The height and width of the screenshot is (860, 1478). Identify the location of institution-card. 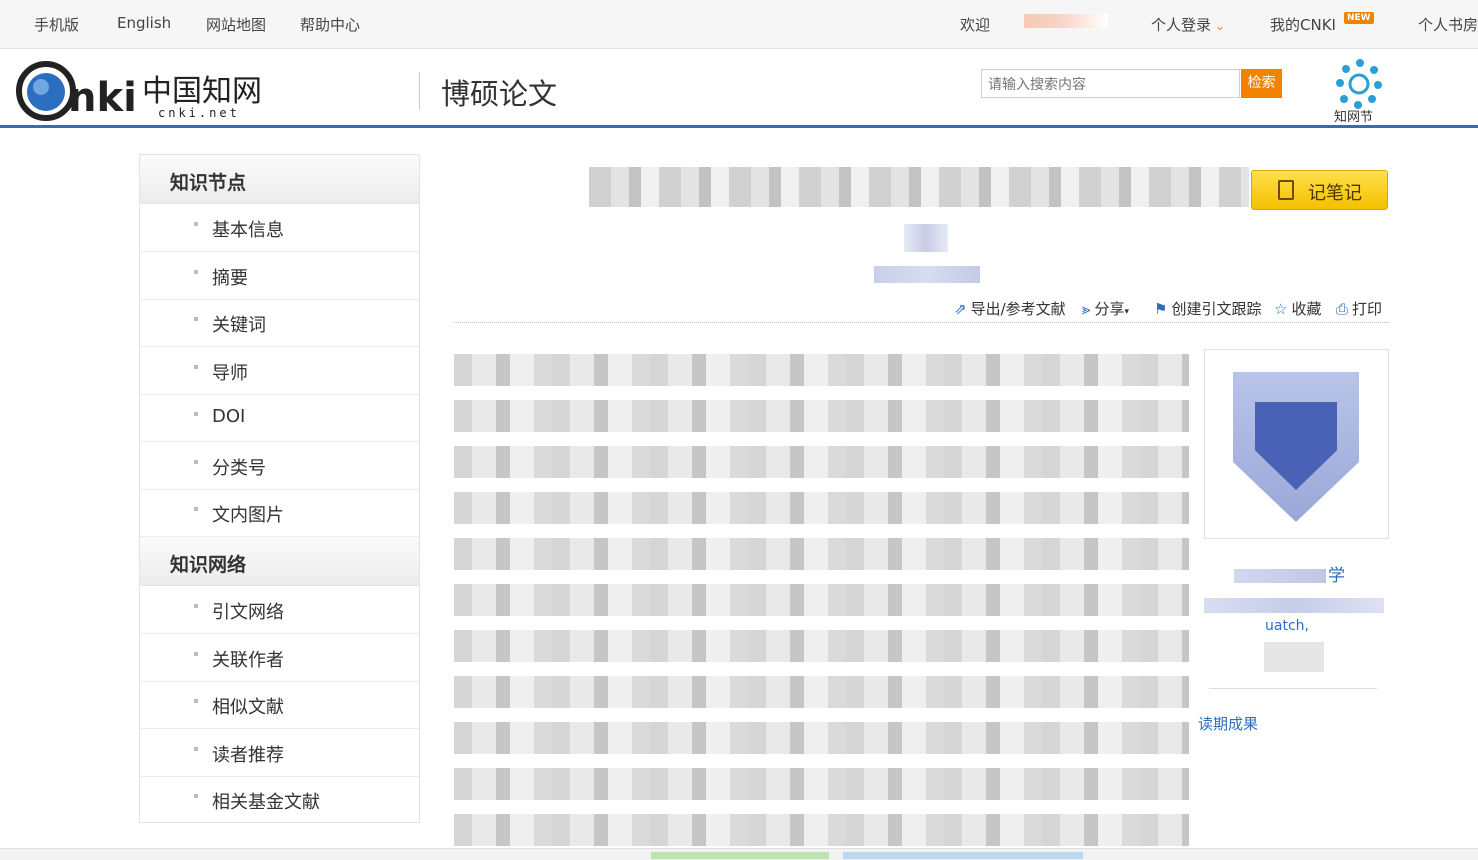
(1296, 444).